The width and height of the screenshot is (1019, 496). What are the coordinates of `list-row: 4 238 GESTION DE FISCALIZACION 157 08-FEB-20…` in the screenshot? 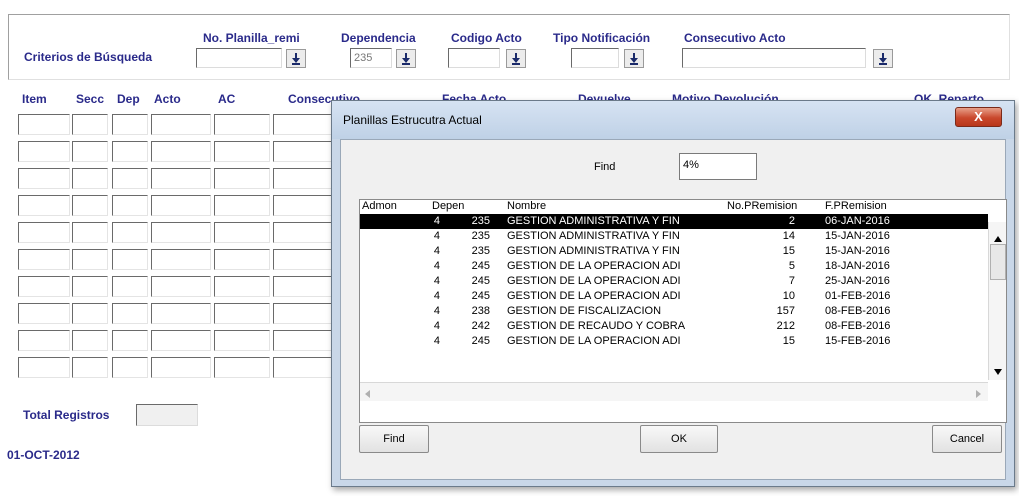 It's located at (674, 311).